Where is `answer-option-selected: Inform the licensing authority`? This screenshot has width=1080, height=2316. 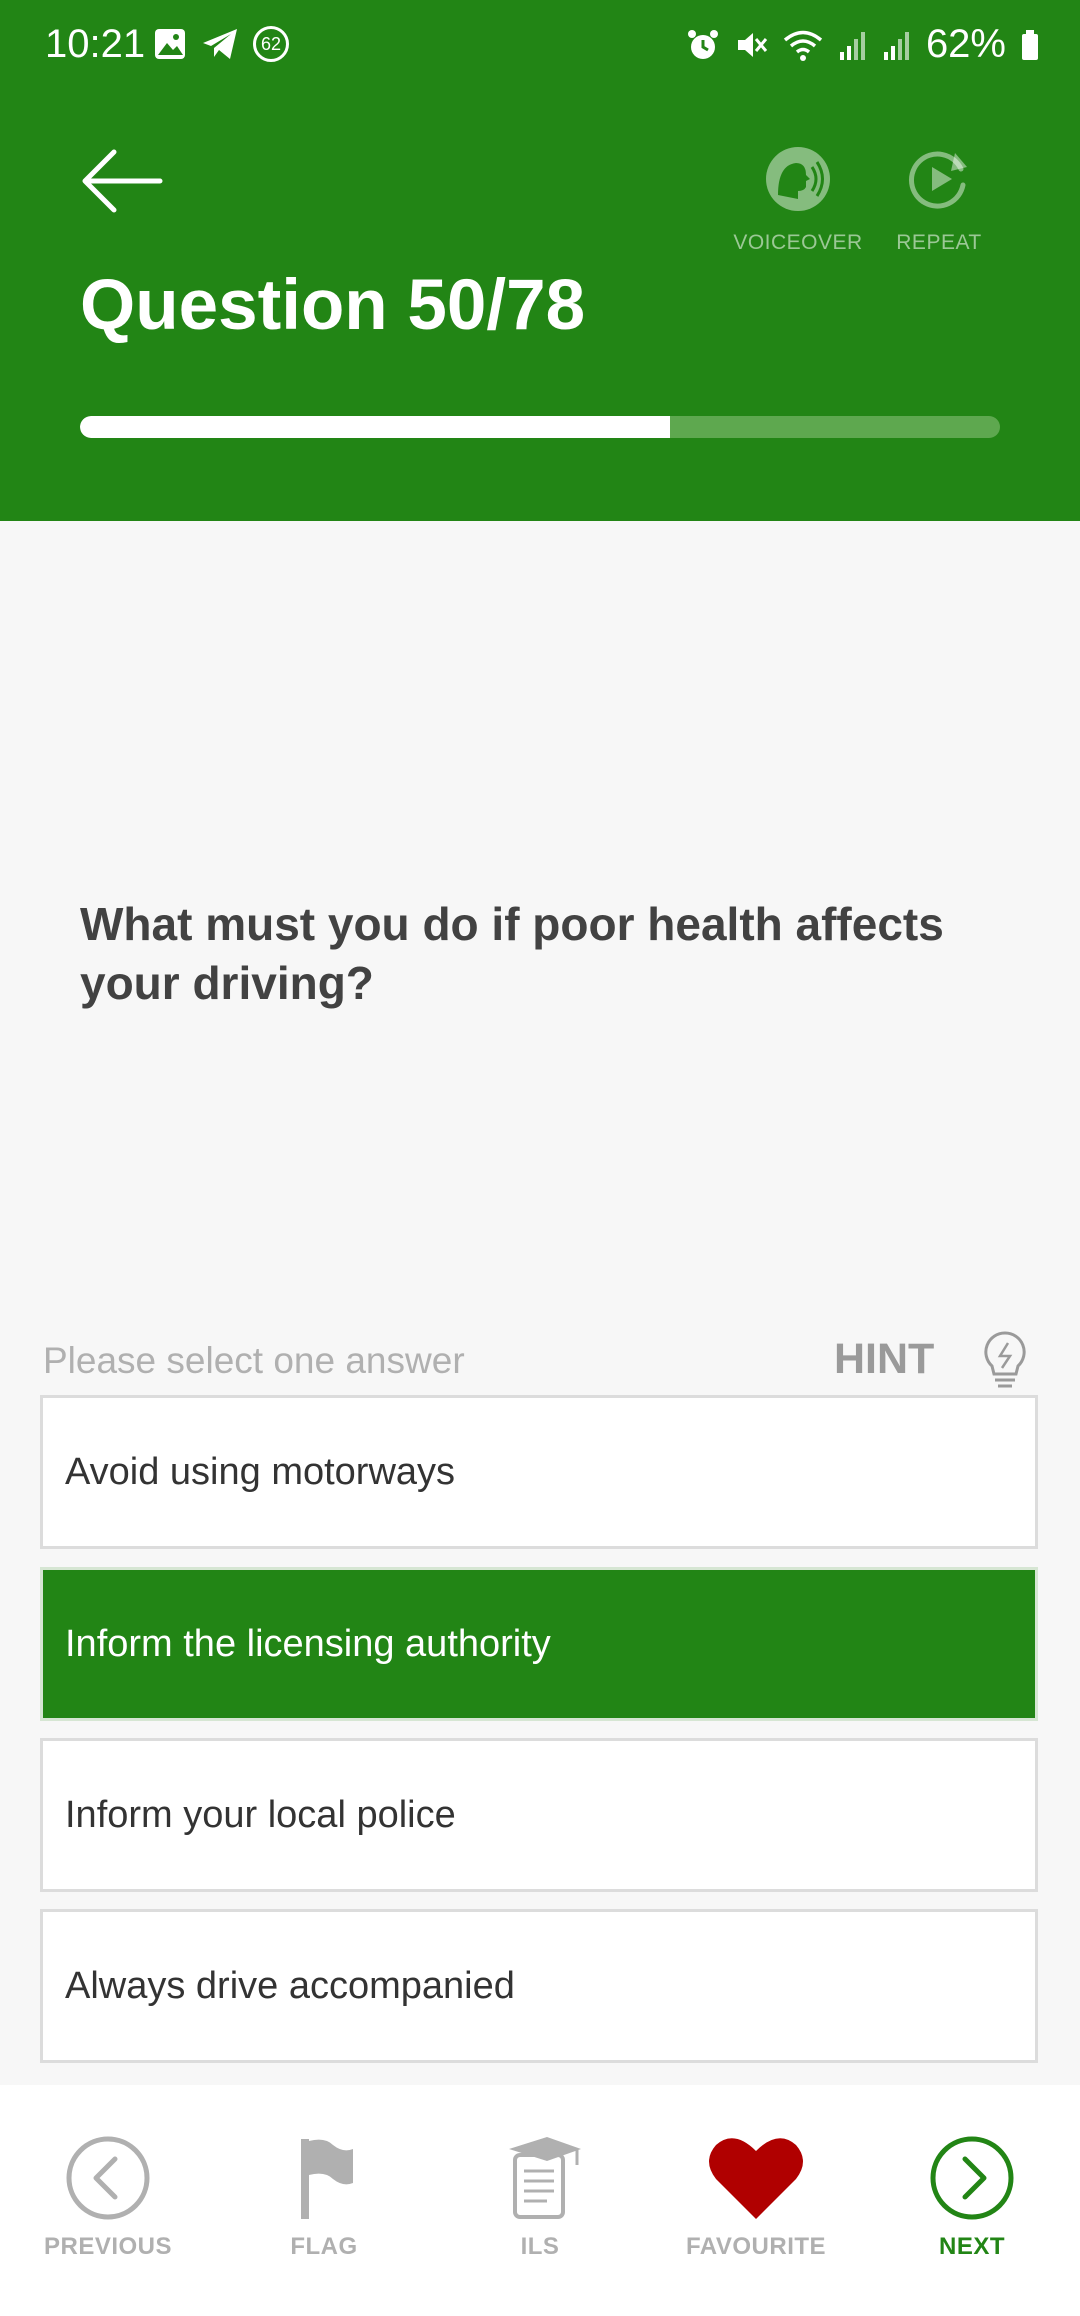
answer-option-selected: Inform the licensing authority is located at coordinates (539, 1644).